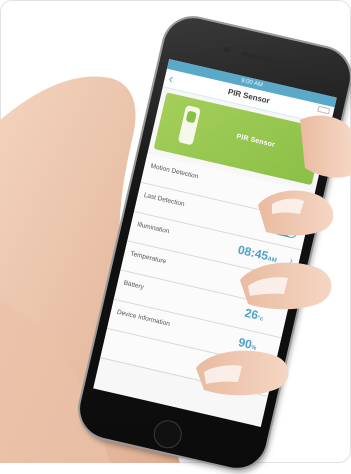 The height and width of the screenshot is (474, 351). I want to click on sun-icon, so click(259, 286).